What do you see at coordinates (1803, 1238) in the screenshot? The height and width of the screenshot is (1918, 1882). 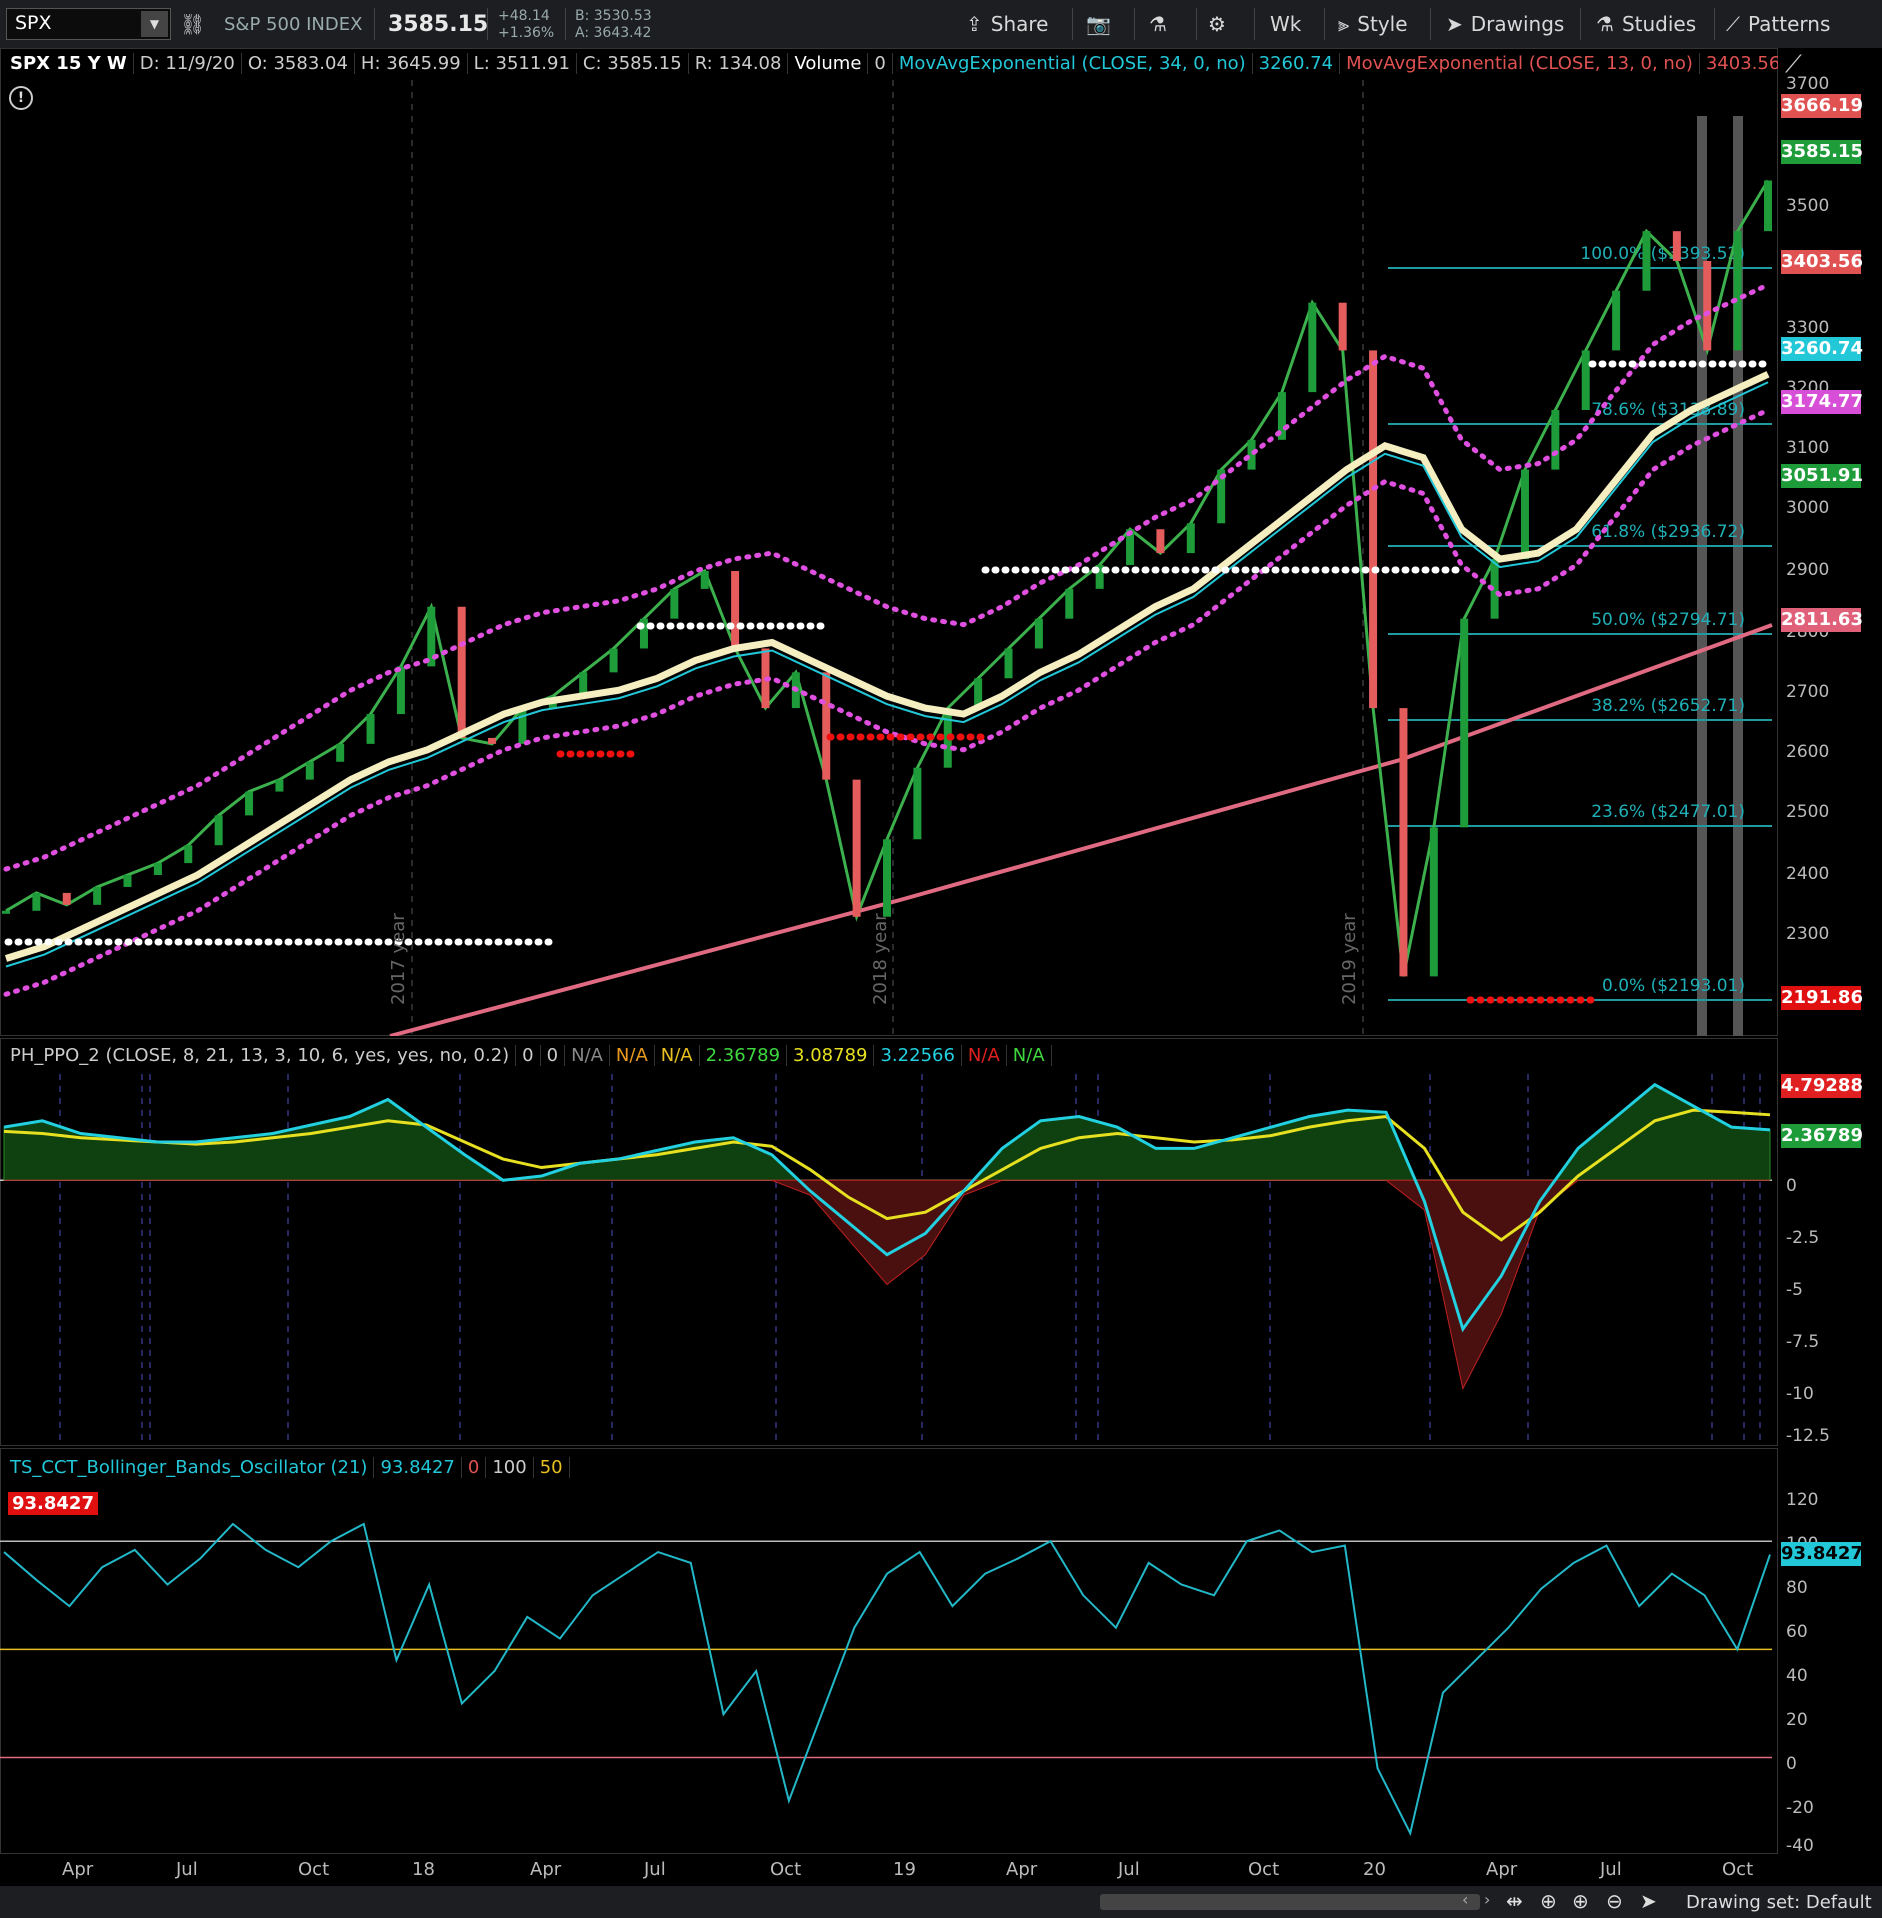 I see `ppo-tick-label: -2.5` at bounding box center [1803, 1238].